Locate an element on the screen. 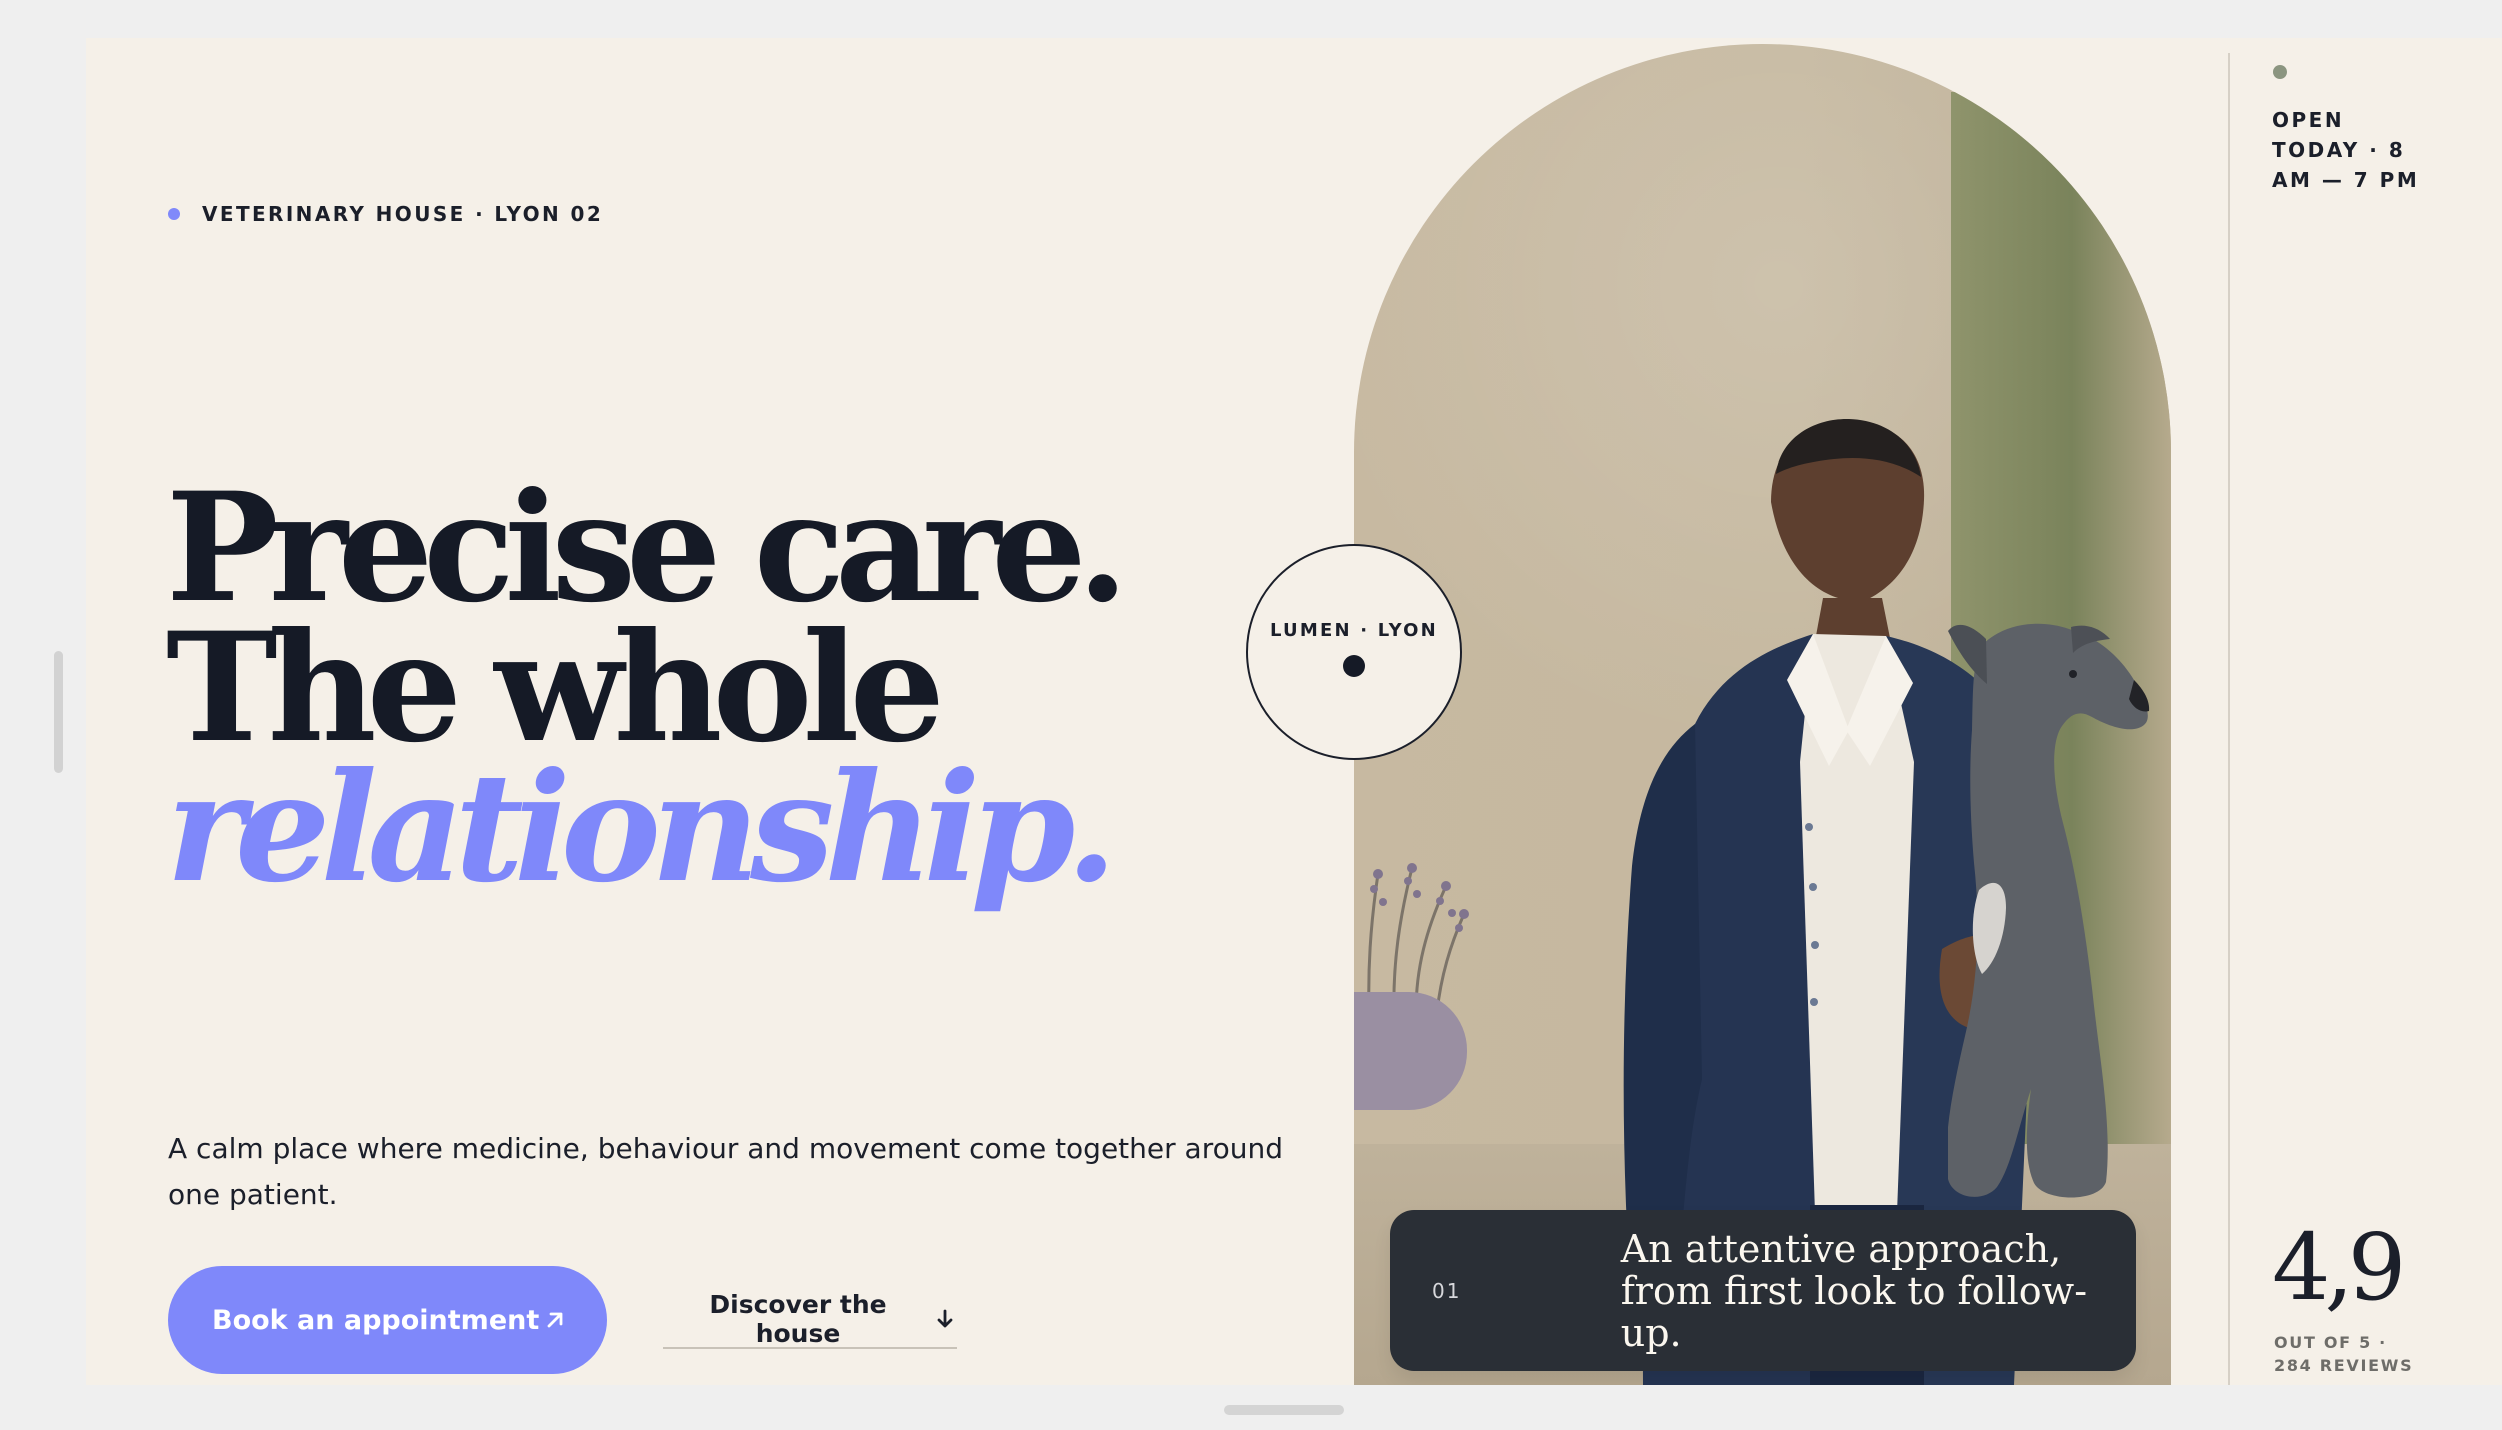  cta-row: Book an appointment Discover the house is located at coordinates (562, 1320).